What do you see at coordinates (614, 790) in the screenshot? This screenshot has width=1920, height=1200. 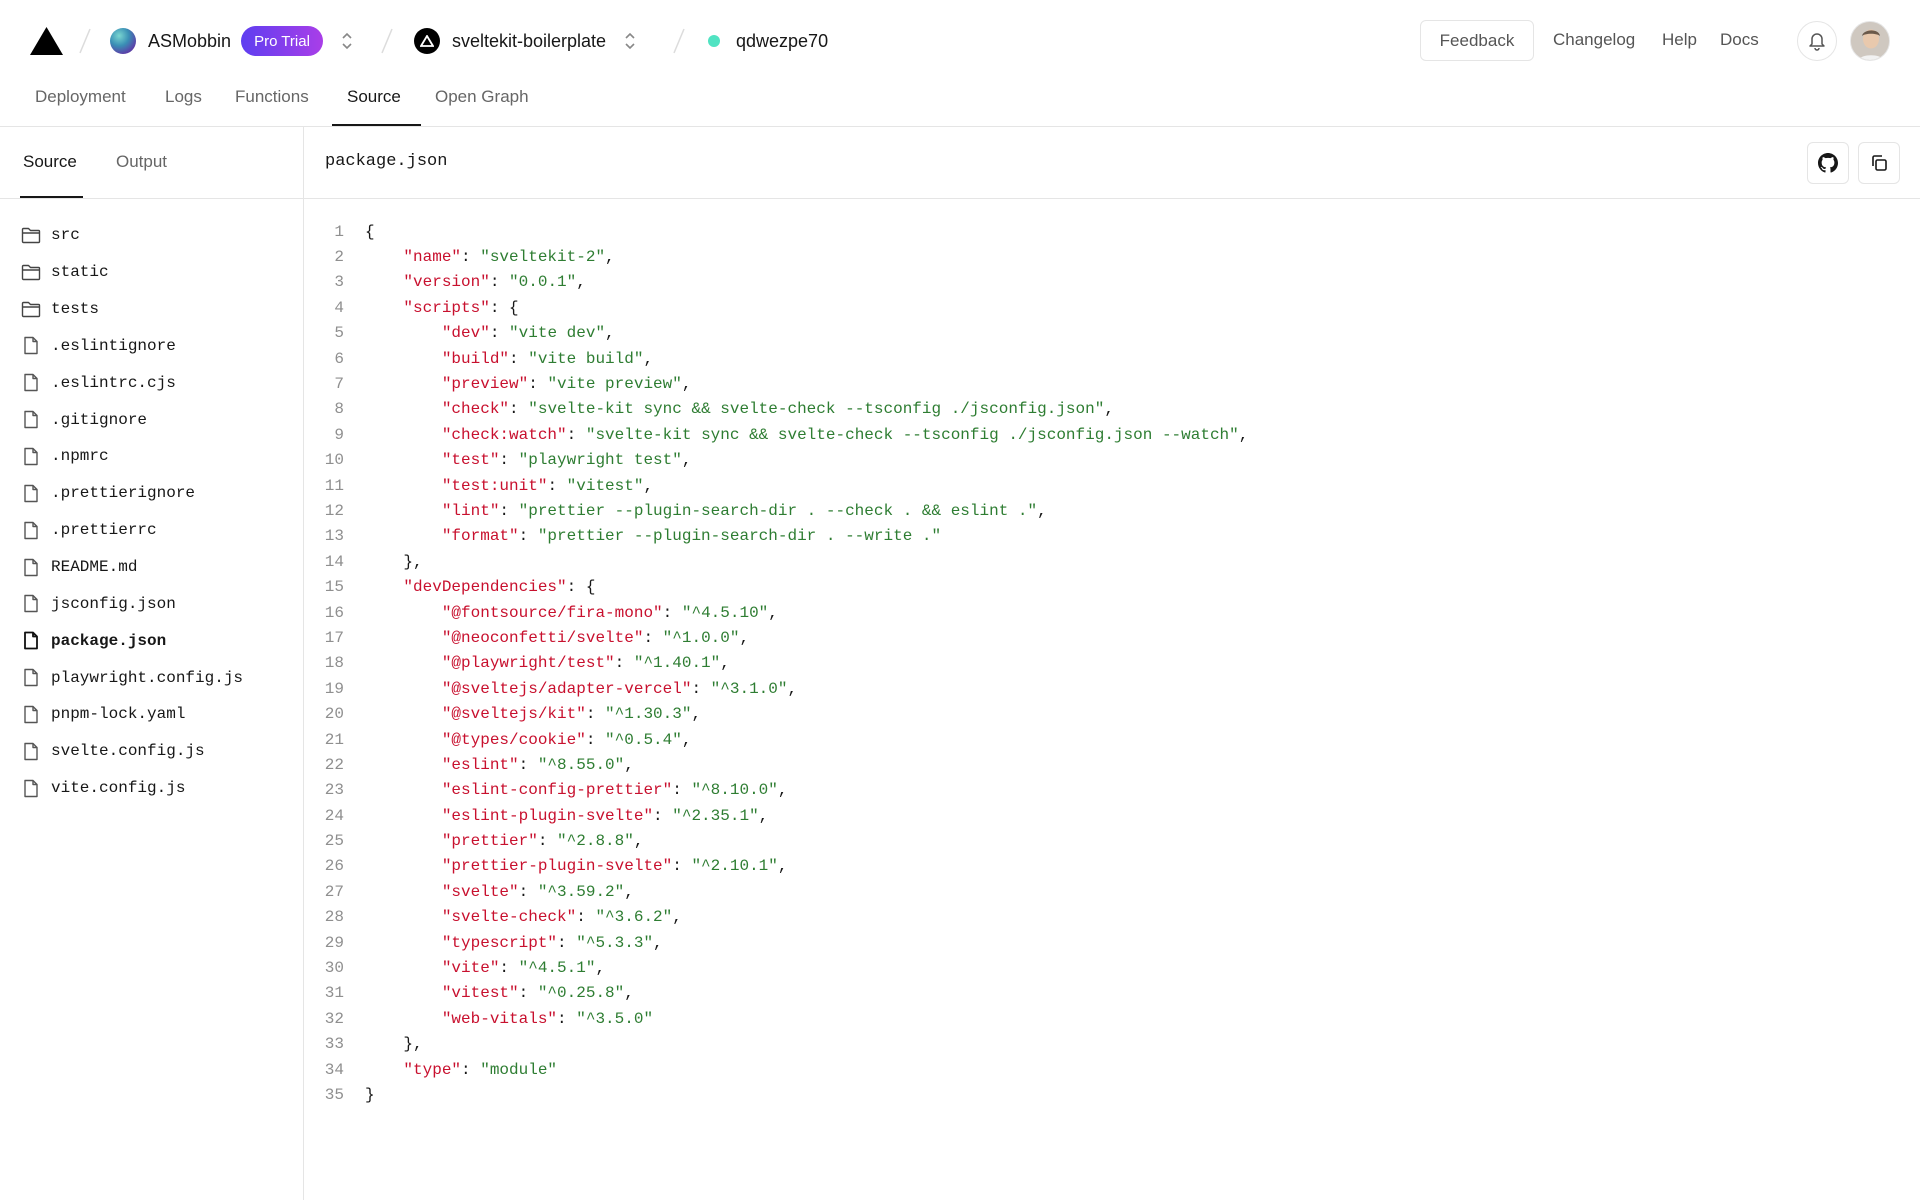 I see `line-content: "eslint-config-prettier": "^8.10.0",` at bounding box center [614, 790].